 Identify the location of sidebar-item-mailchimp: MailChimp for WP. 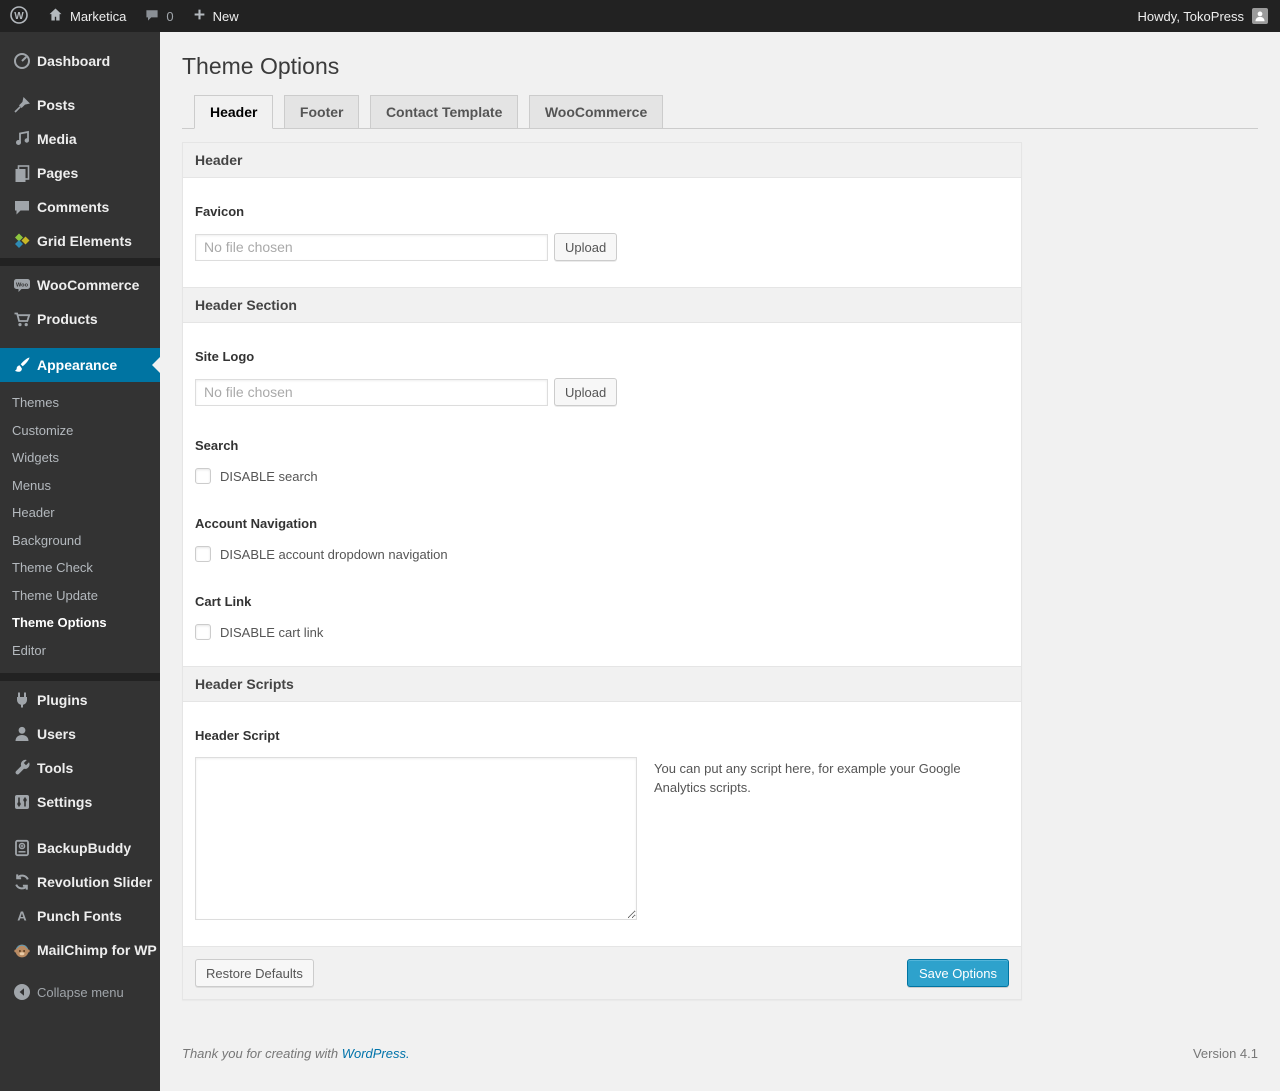
(80, 950).